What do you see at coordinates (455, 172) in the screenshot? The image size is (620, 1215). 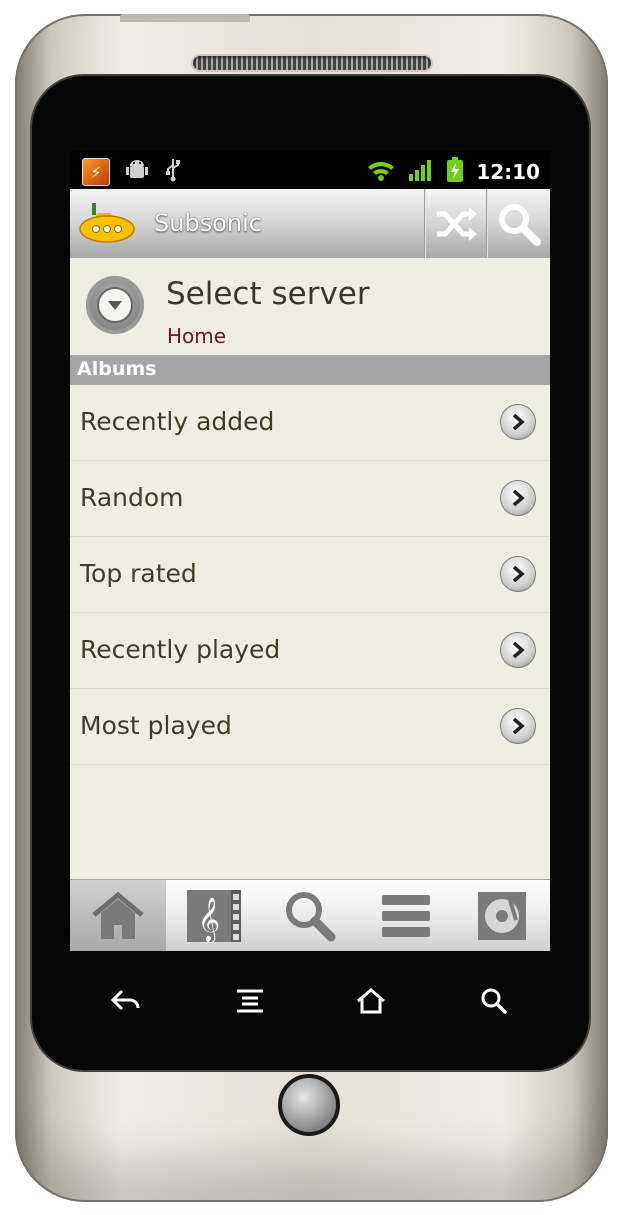 I see `battery-charging-icon` at bounding box center [455, 172].